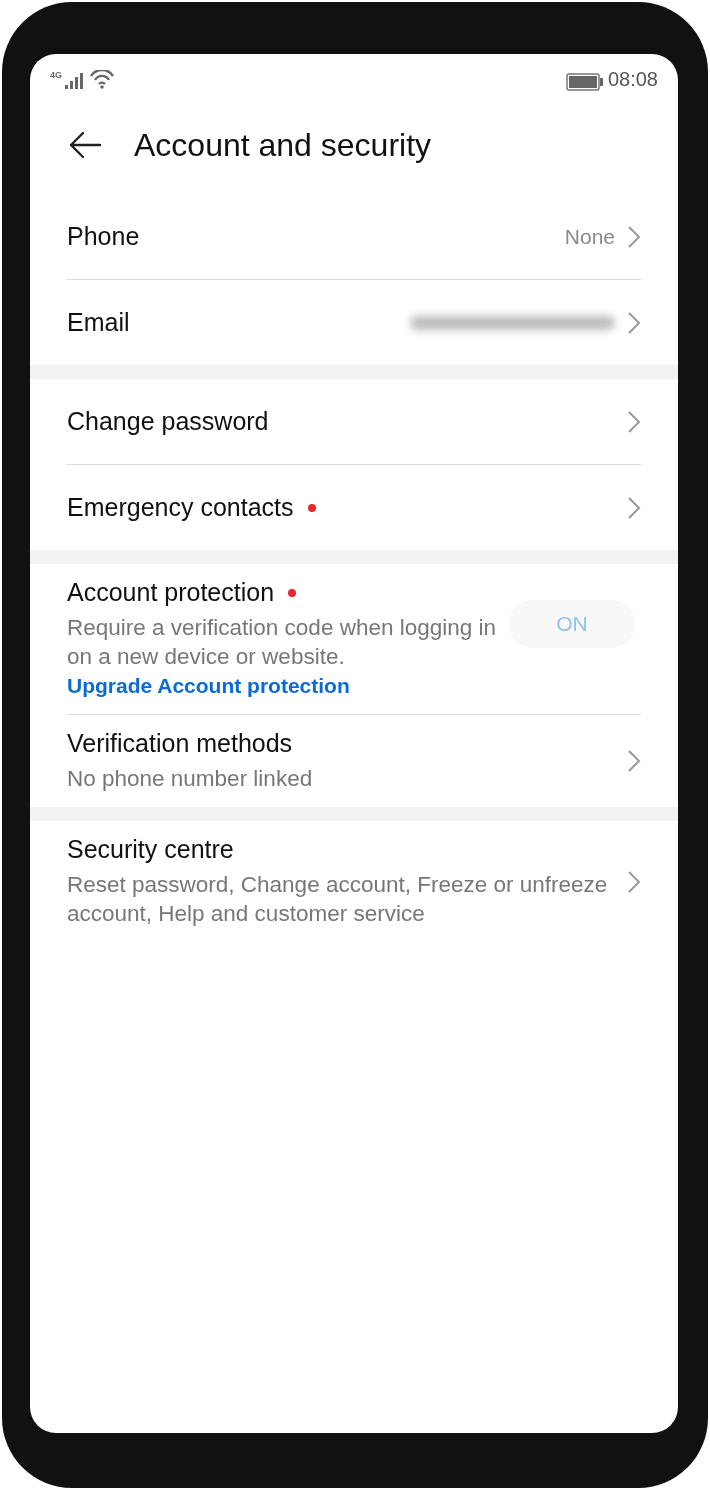 Image resolution: width=710 pixels, height=1490 pixels. Describe the element at coordinates (354, 507) in the screenshot. I see `settings-row: Emergency contacts` at that location.